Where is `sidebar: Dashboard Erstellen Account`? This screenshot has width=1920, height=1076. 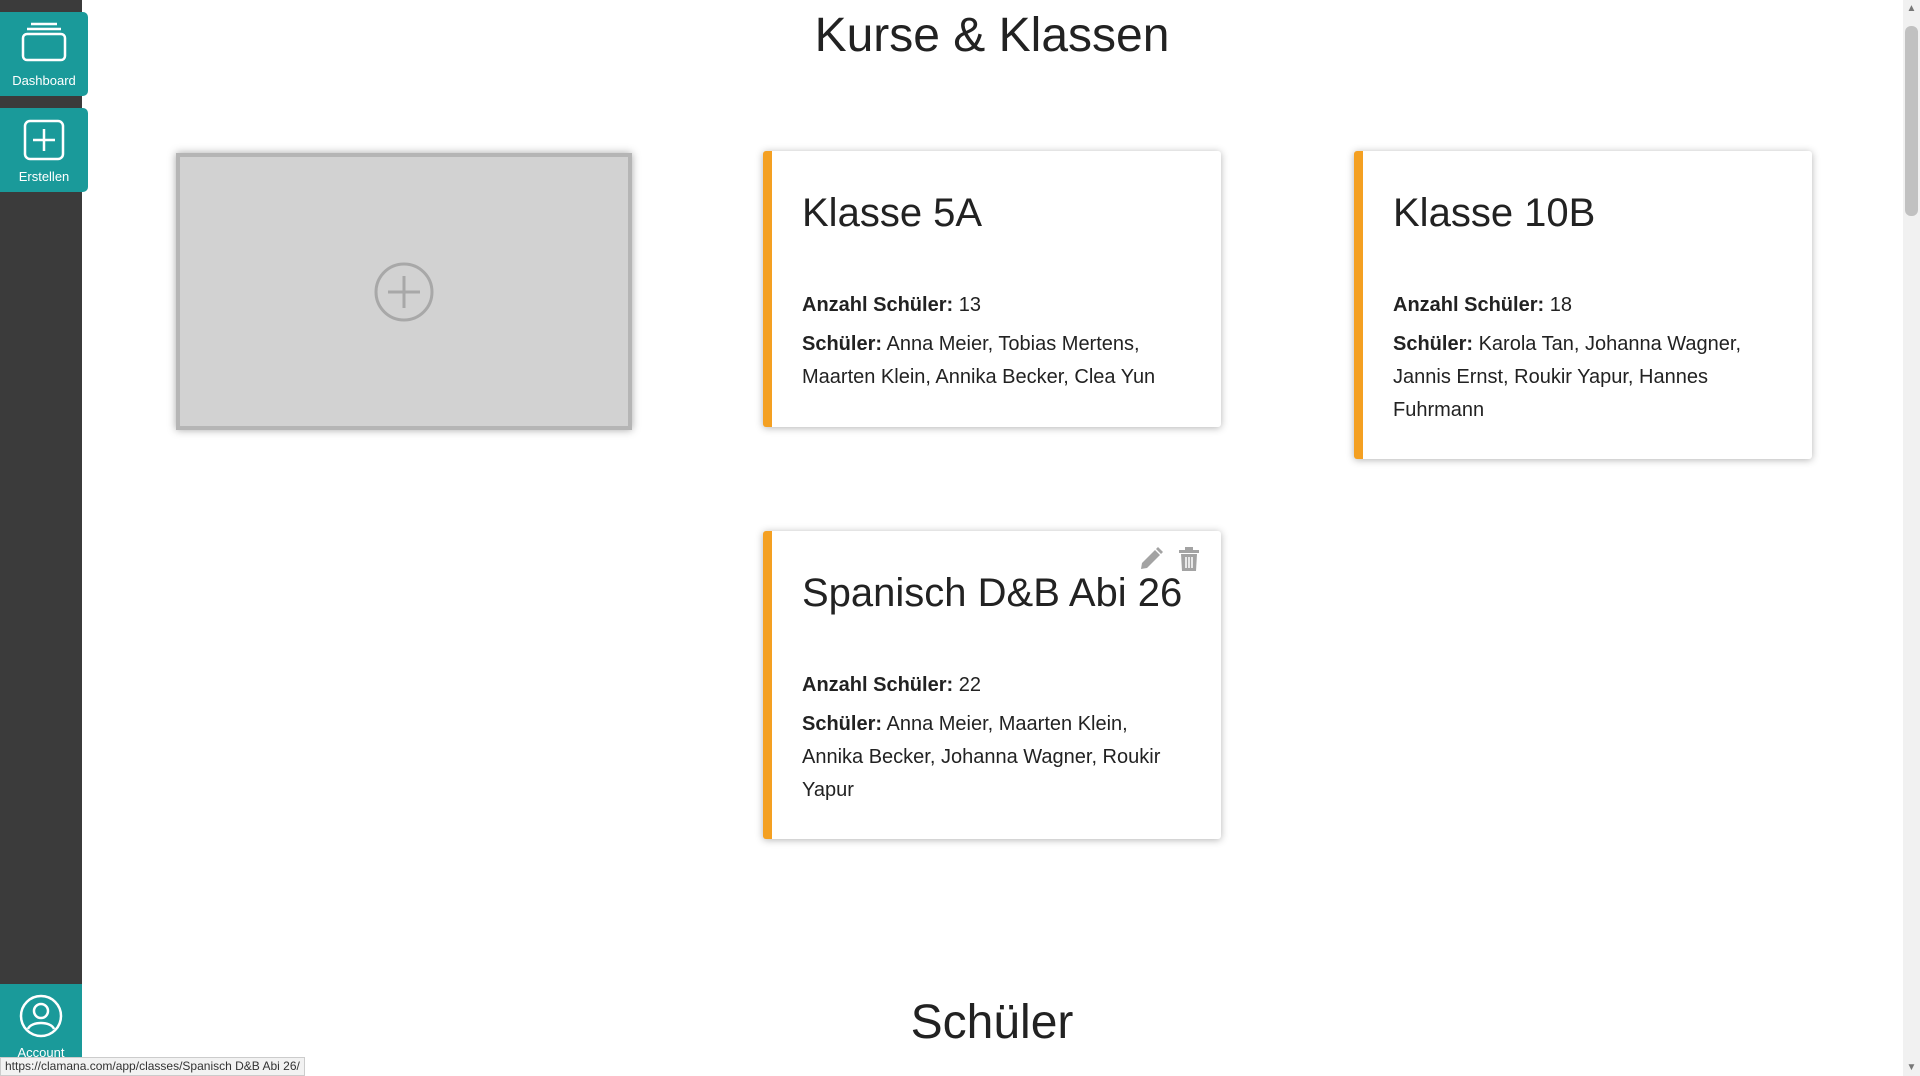 sidebar: Dashboard Erstellen Account is located at coordinates (44, 538).